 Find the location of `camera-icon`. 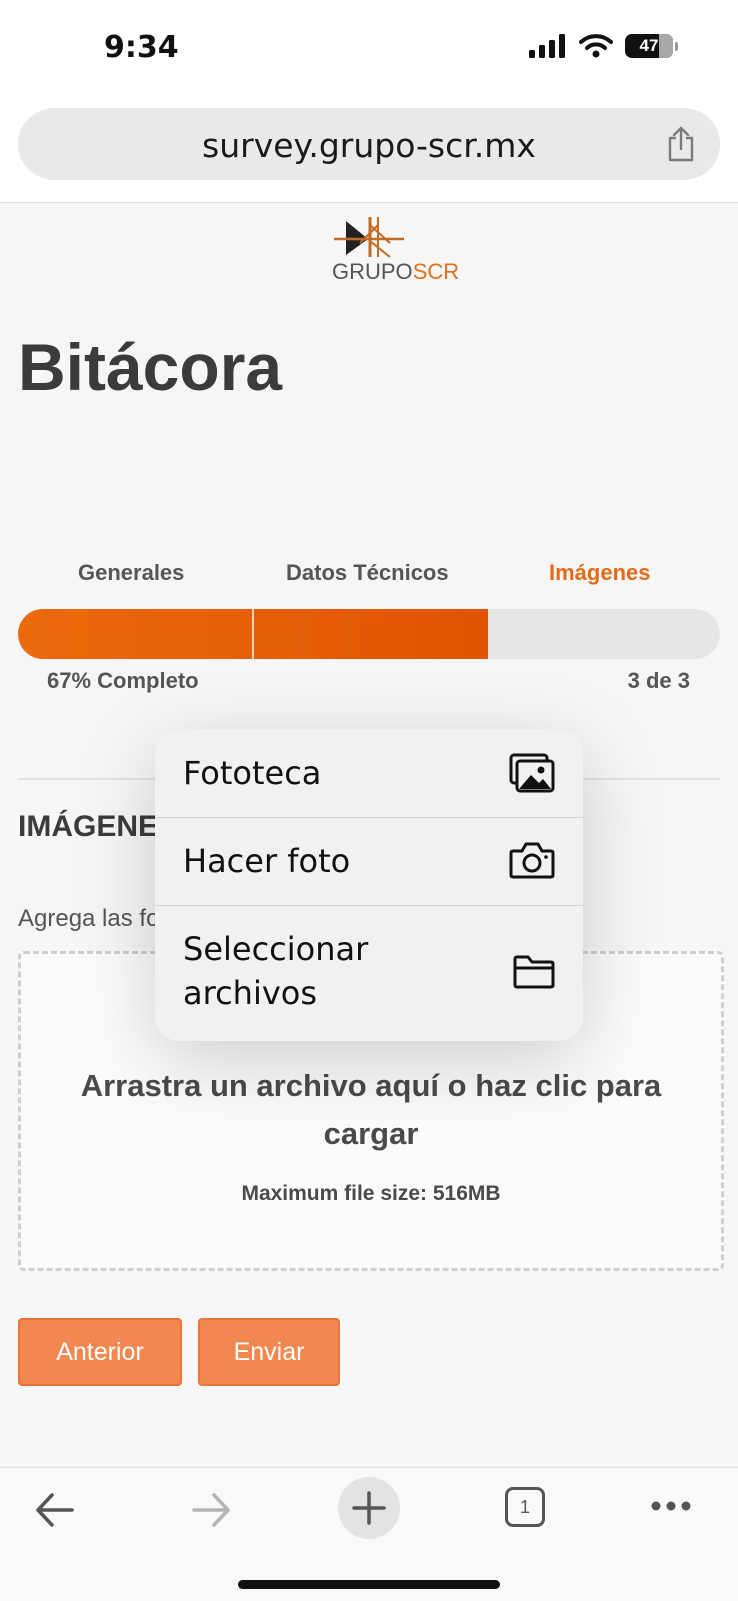

camera-icon is located at coordinates (532, 860).